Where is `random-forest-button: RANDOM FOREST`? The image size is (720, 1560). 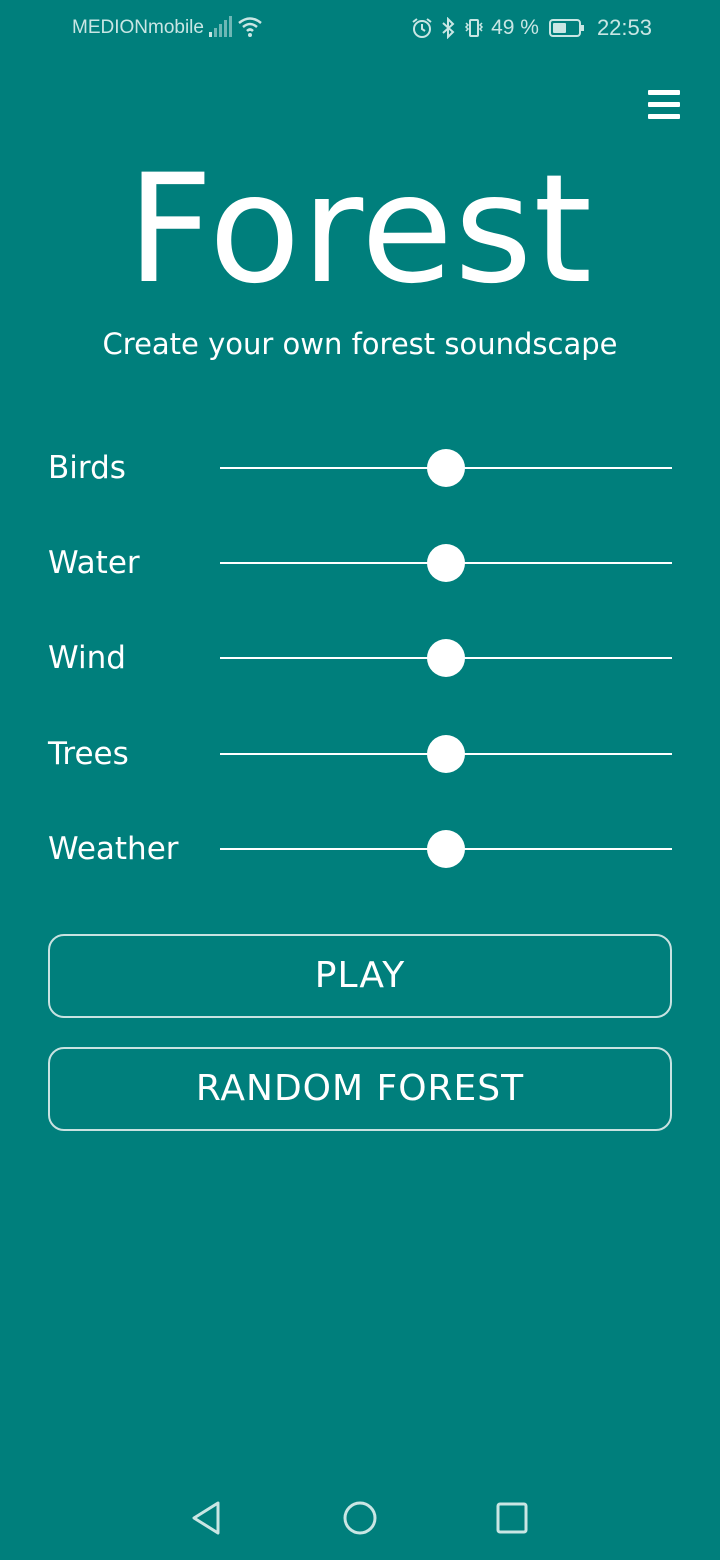 random-forest-button: RANDOM FOREST is located at coordinates (360, 1089).